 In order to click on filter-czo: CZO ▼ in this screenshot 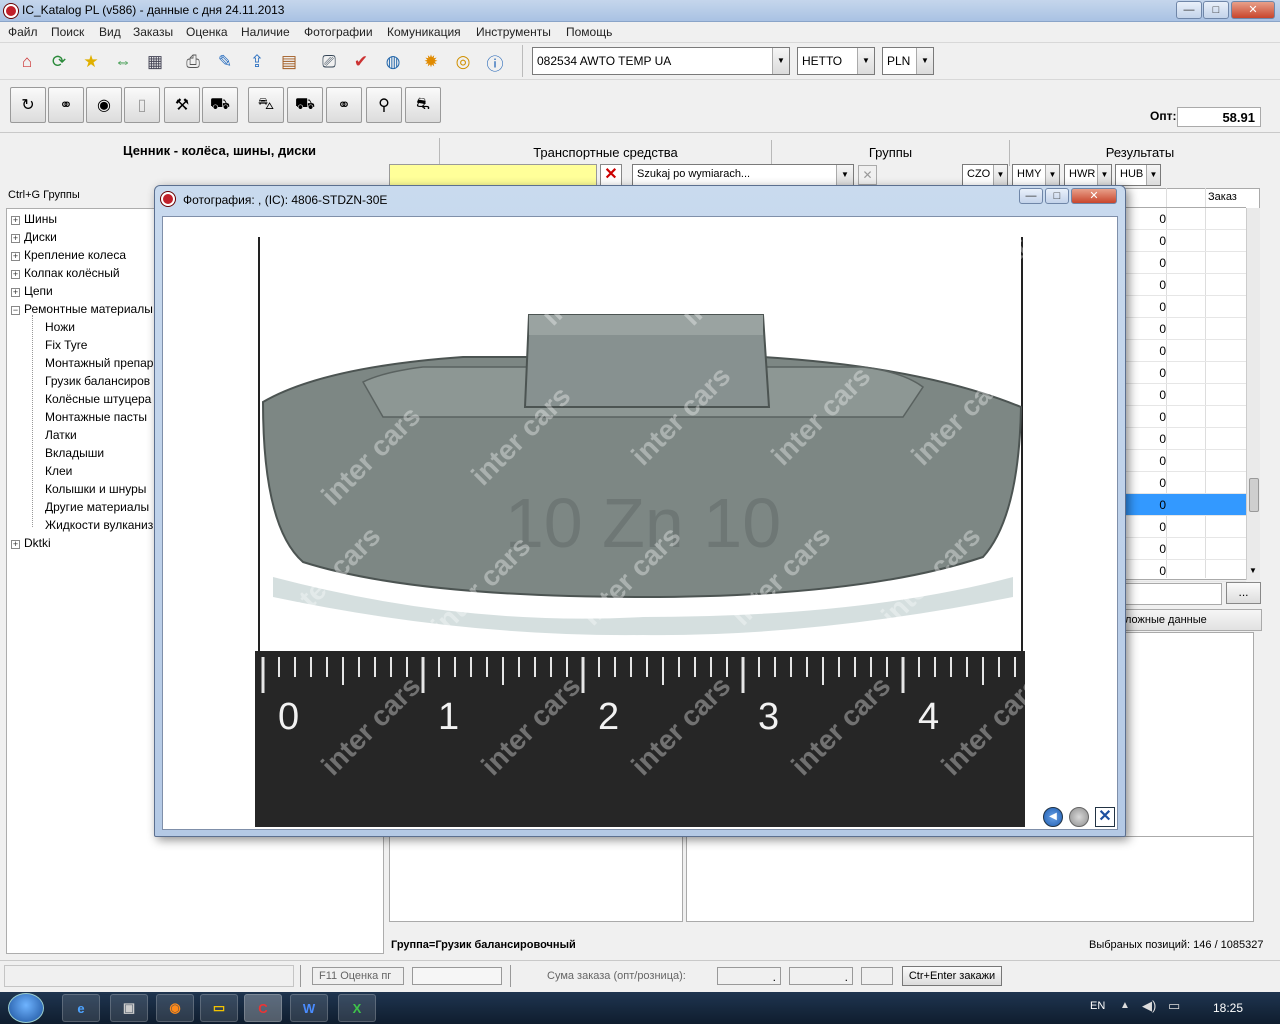, I will do `click(985, 175)`.